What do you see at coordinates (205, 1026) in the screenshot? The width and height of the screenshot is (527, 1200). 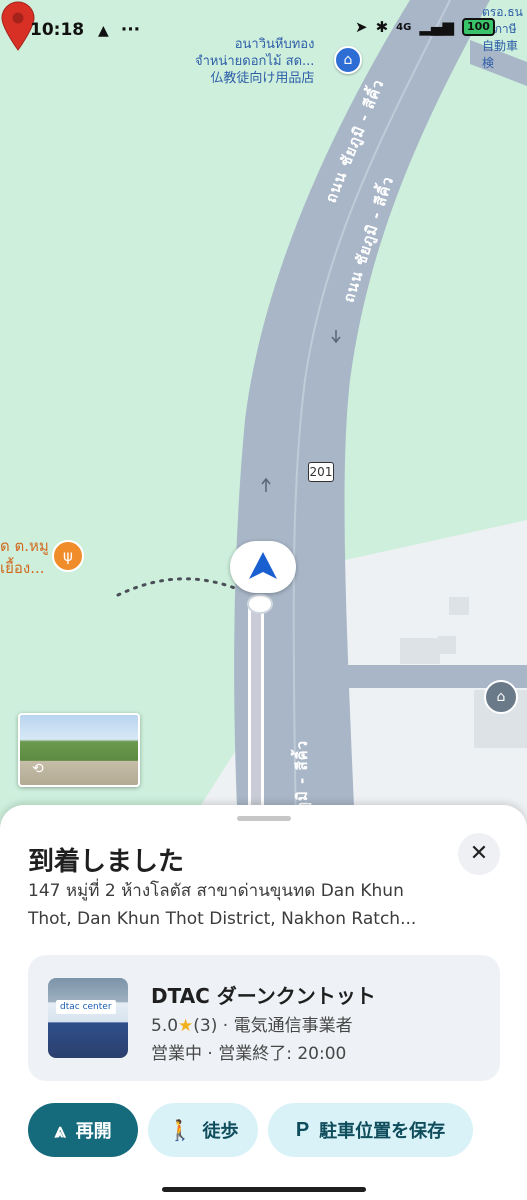 I see `review-count: (3)` at bounding box center [205, 1026].